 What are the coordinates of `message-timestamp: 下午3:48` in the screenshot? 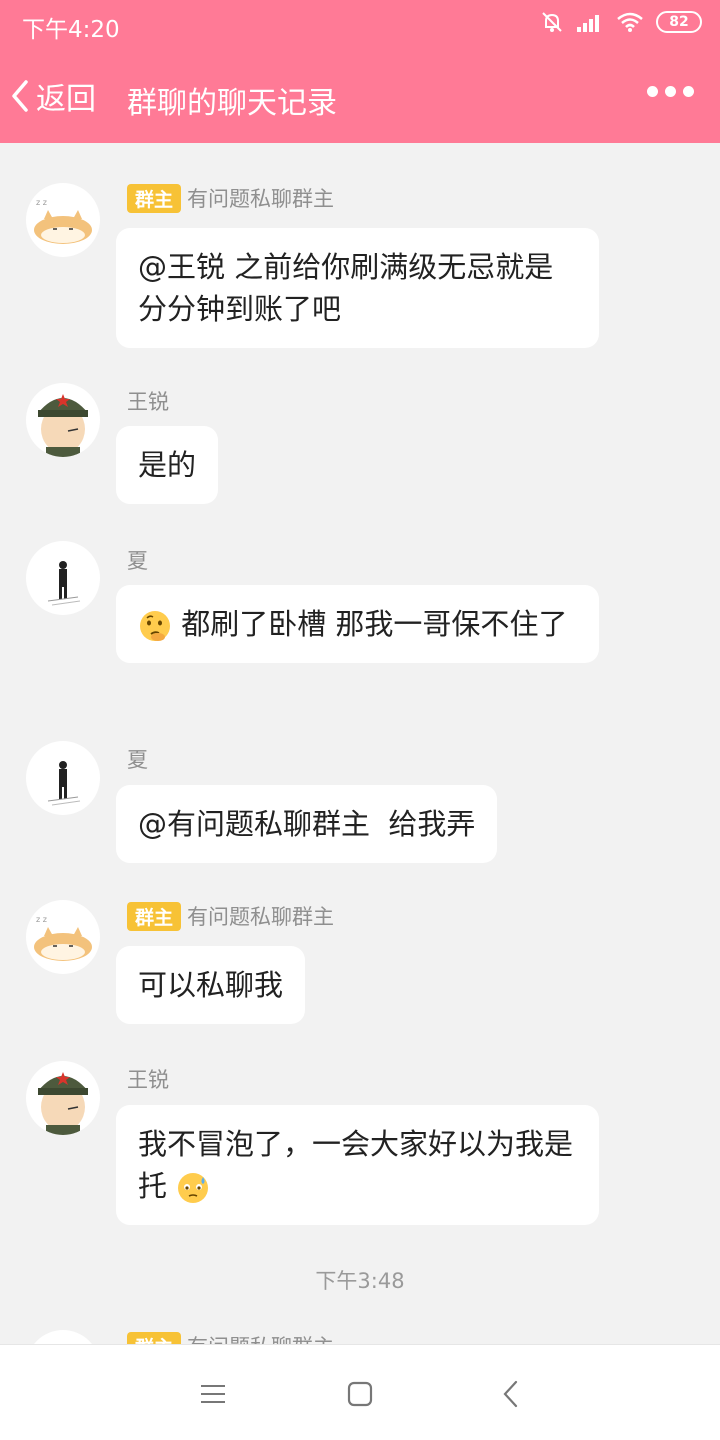 It's located at (360, 1281).